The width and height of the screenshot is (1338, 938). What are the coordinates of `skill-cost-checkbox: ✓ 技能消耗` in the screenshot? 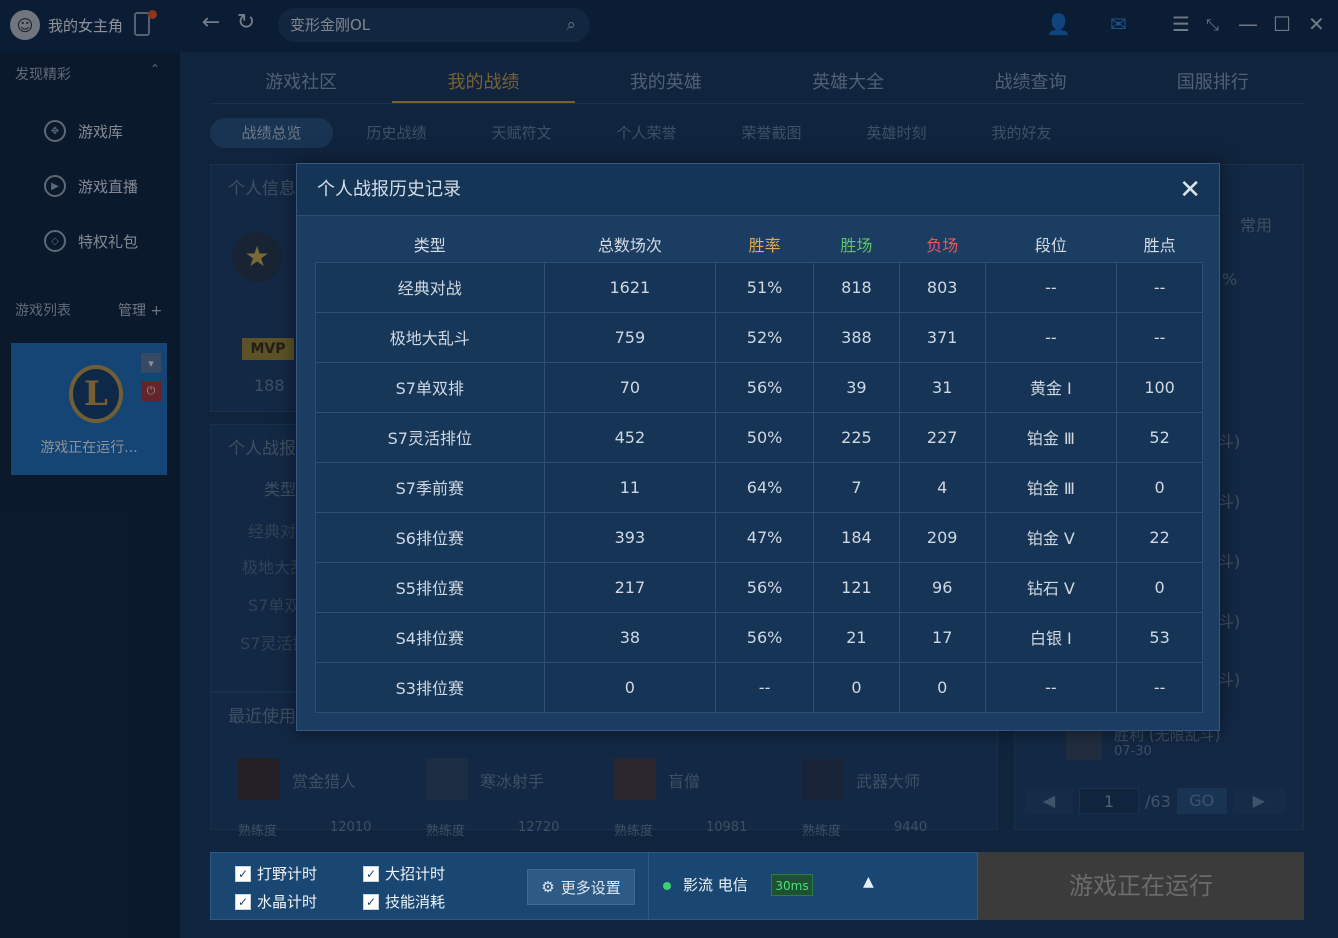 It's located at (404, 901).